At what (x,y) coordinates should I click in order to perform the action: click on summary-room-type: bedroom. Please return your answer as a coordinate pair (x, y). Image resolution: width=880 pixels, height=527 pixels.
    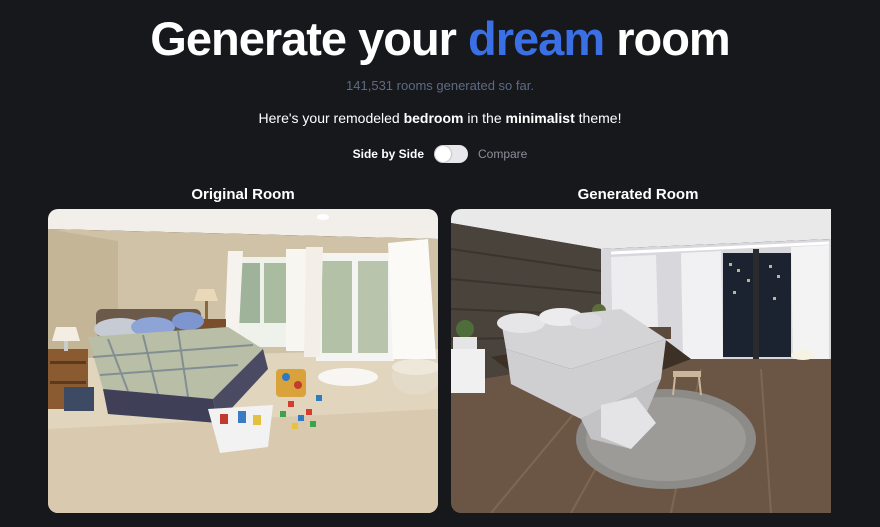
    Looking at the image, I should click on (433, 118).